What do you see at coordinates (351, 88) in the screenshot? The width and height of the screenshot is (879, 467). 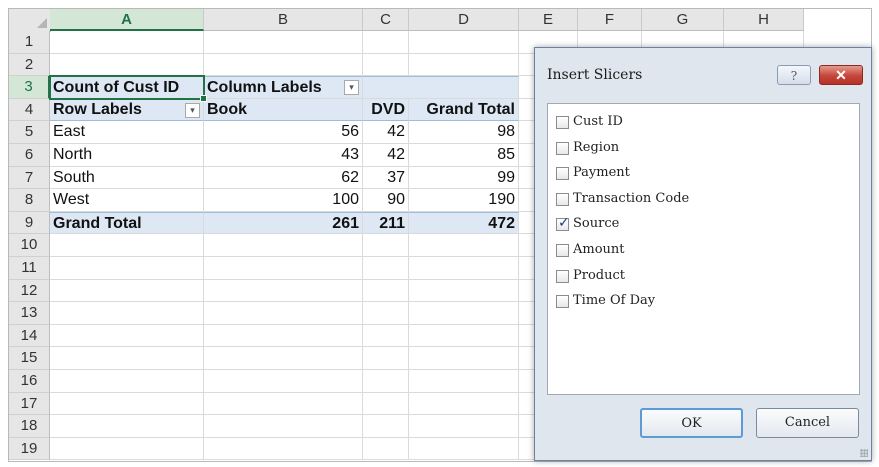 I see `column-labels-filter-icon: ▾` at bounding box center [351, 88].